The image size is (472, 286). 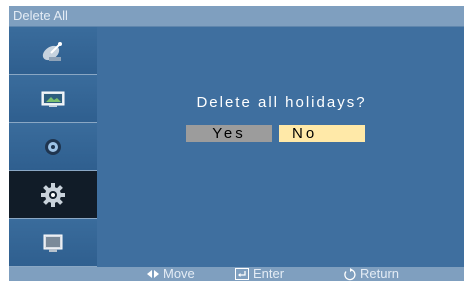 I want to click on yes-button: Yes, so click(x=229, y=133).